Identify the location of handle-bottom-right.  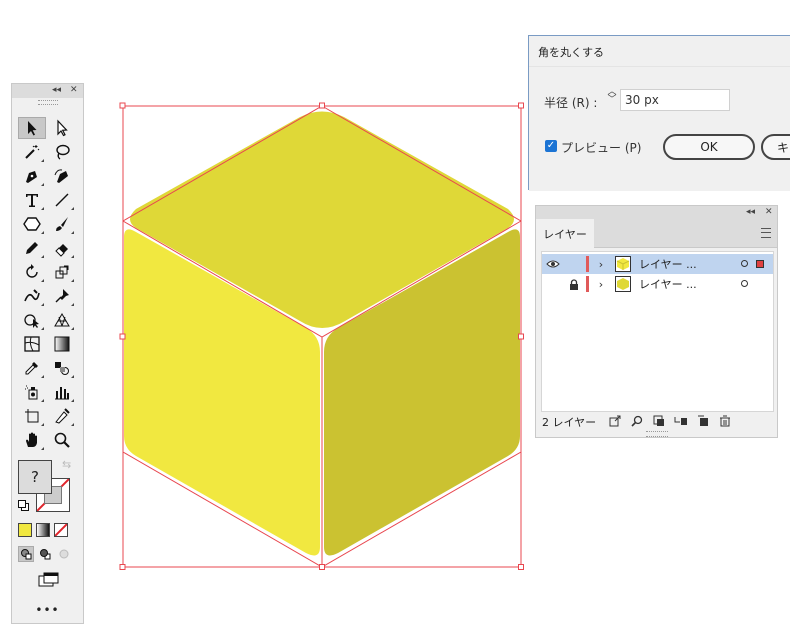
(521, 567).